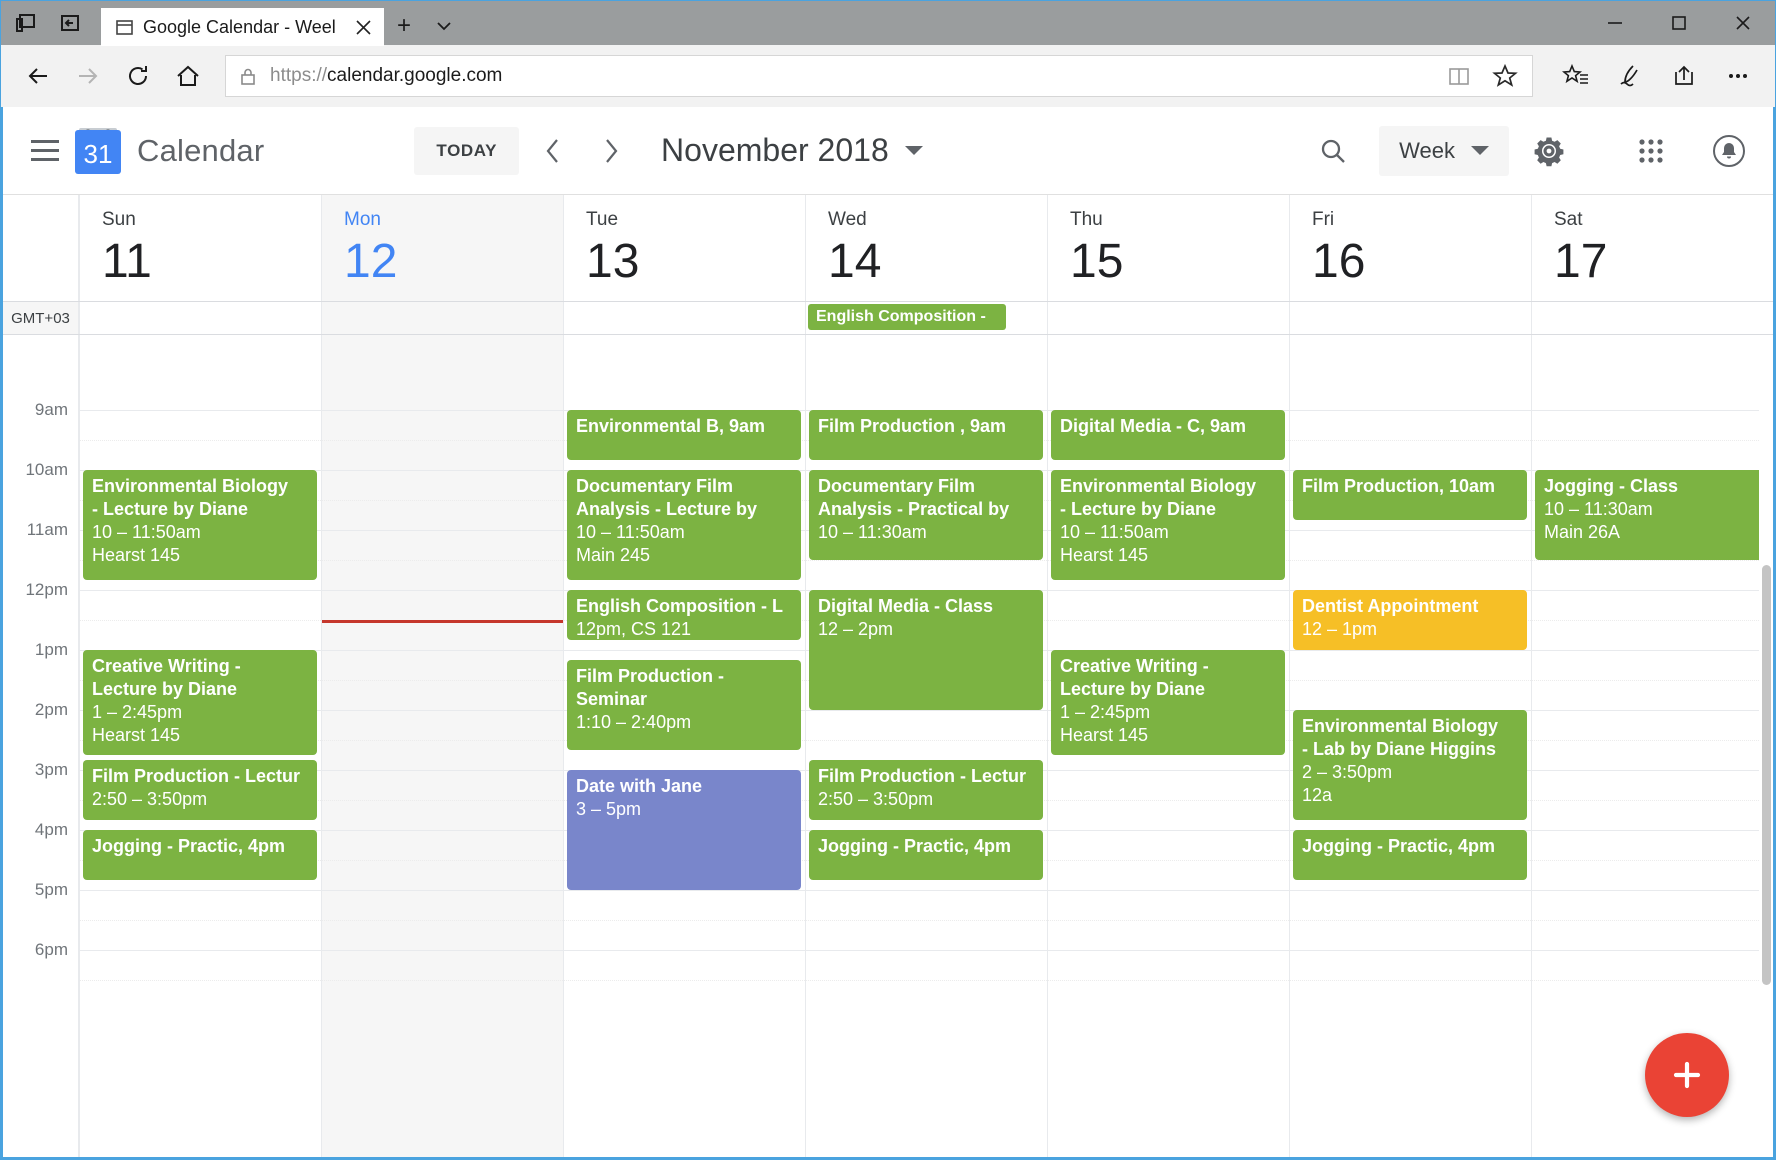  I want to click on event-title: Film Production - Lectur, so click(196, 776).